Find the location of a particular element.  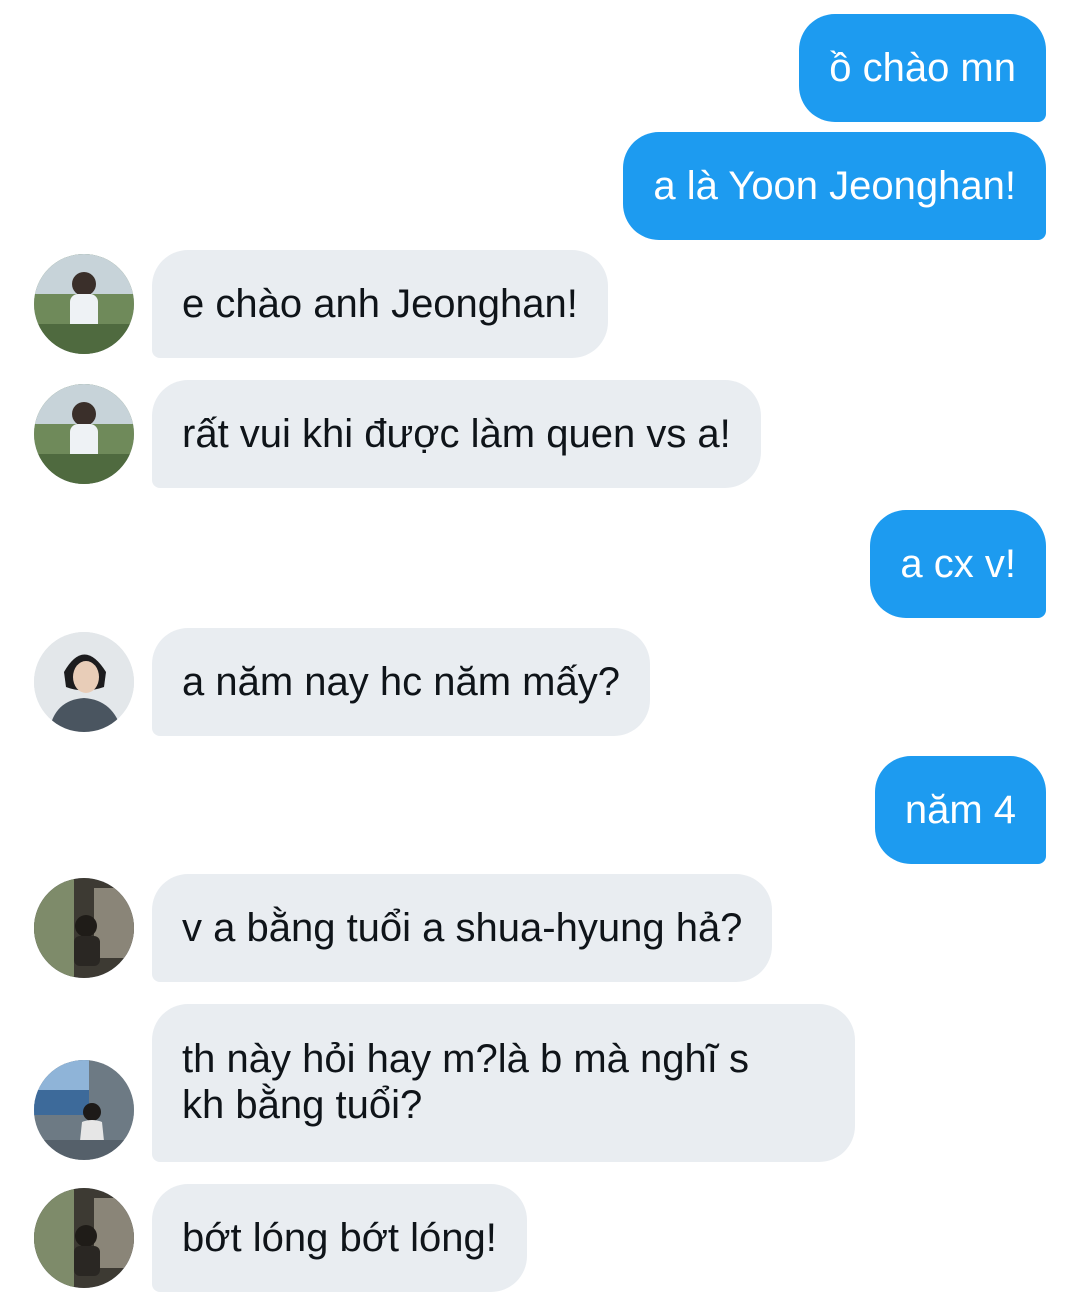

message-text: năm 4 is located at coordinates (960, 810).